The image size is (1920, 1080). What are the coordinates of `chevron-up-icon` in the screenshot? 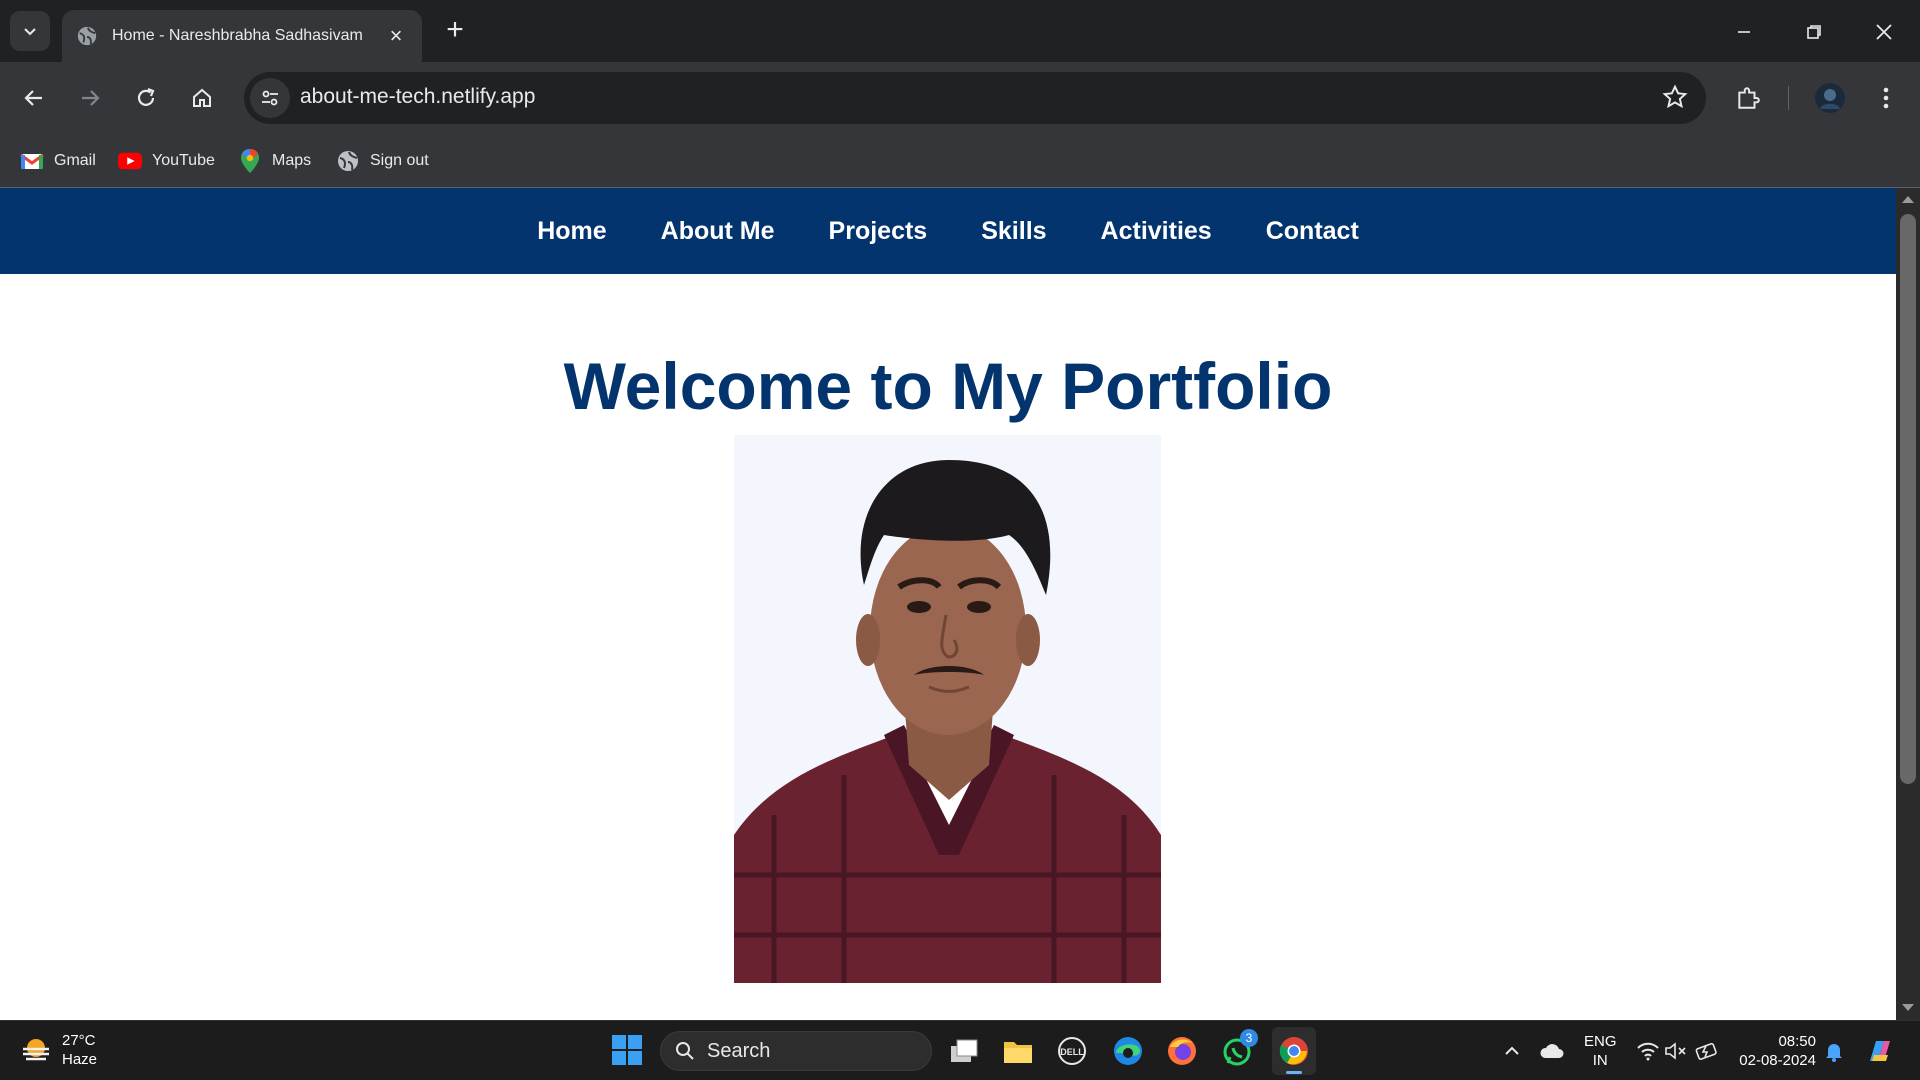 It's located at (1512, 1050).